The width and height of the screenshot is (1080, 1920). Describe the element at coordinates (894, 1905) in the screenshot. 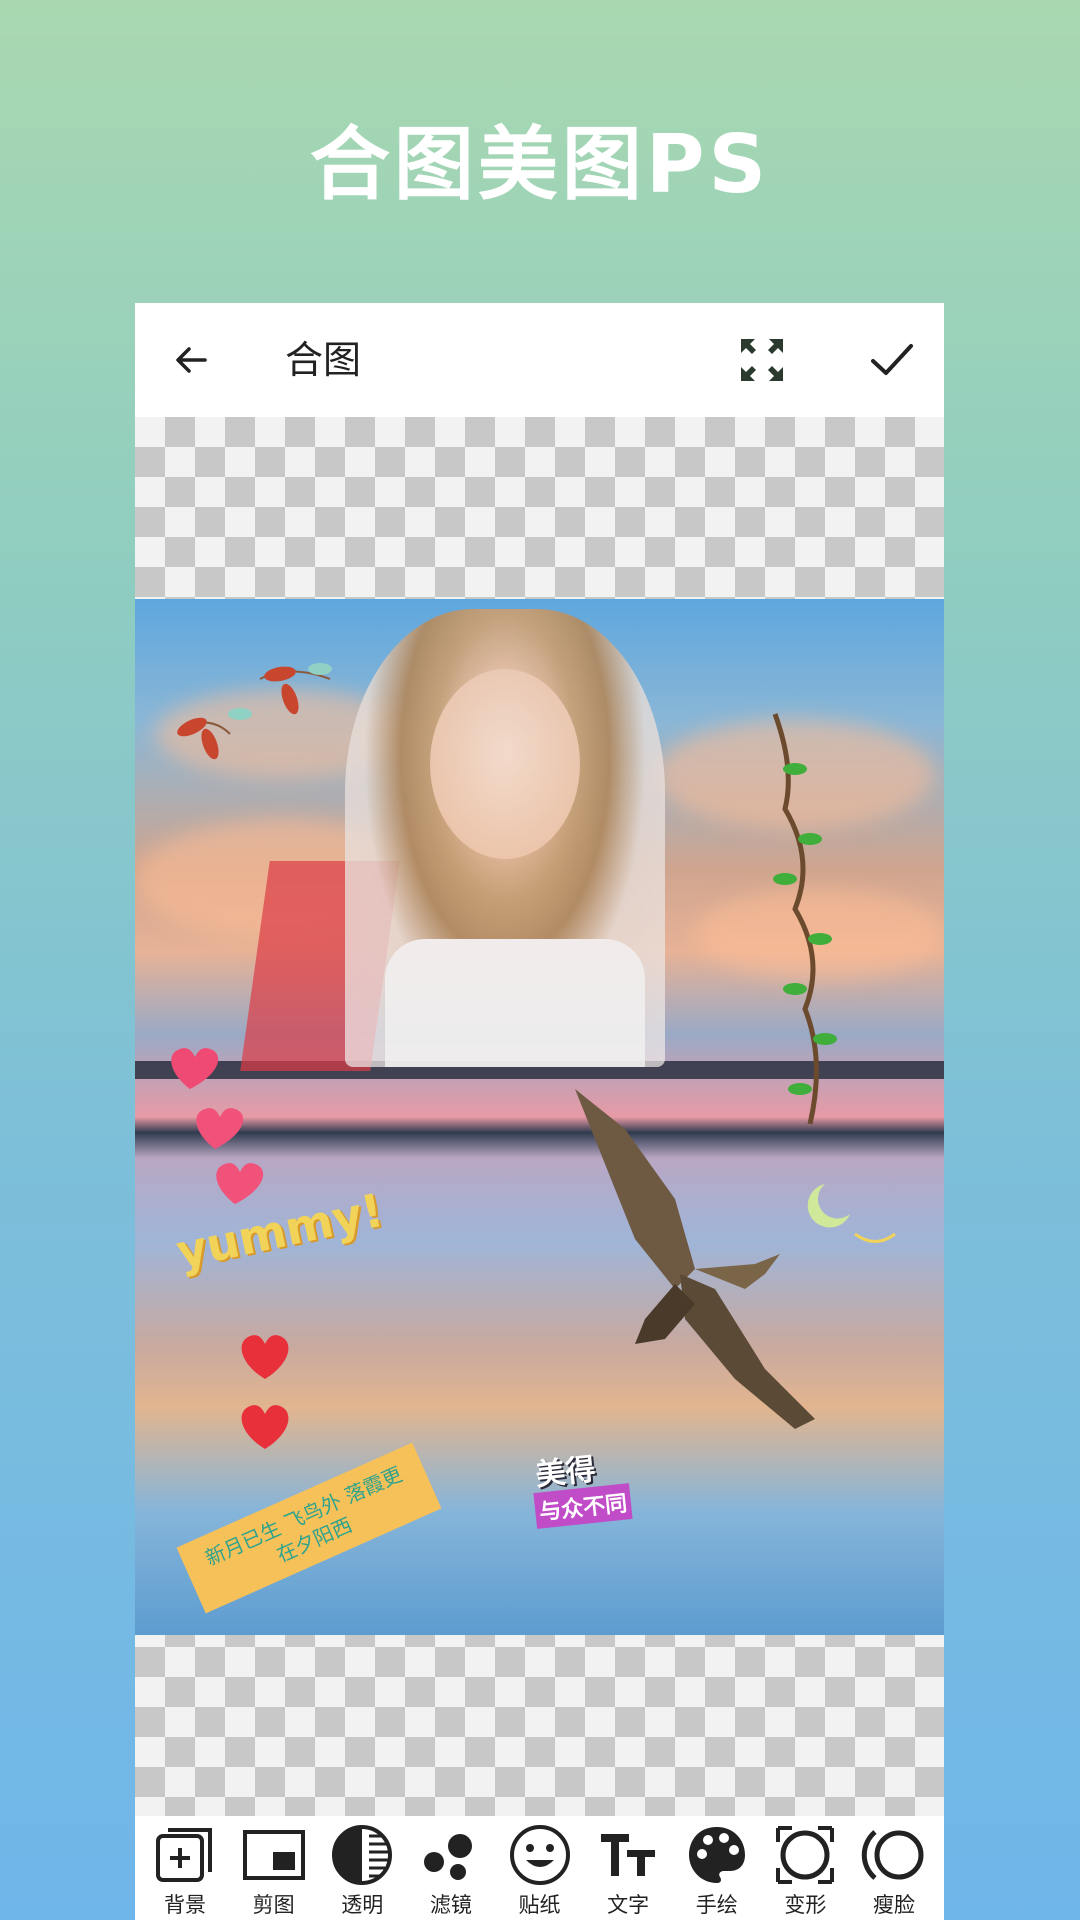

I see `tool-label: 瘦脸` at that location.